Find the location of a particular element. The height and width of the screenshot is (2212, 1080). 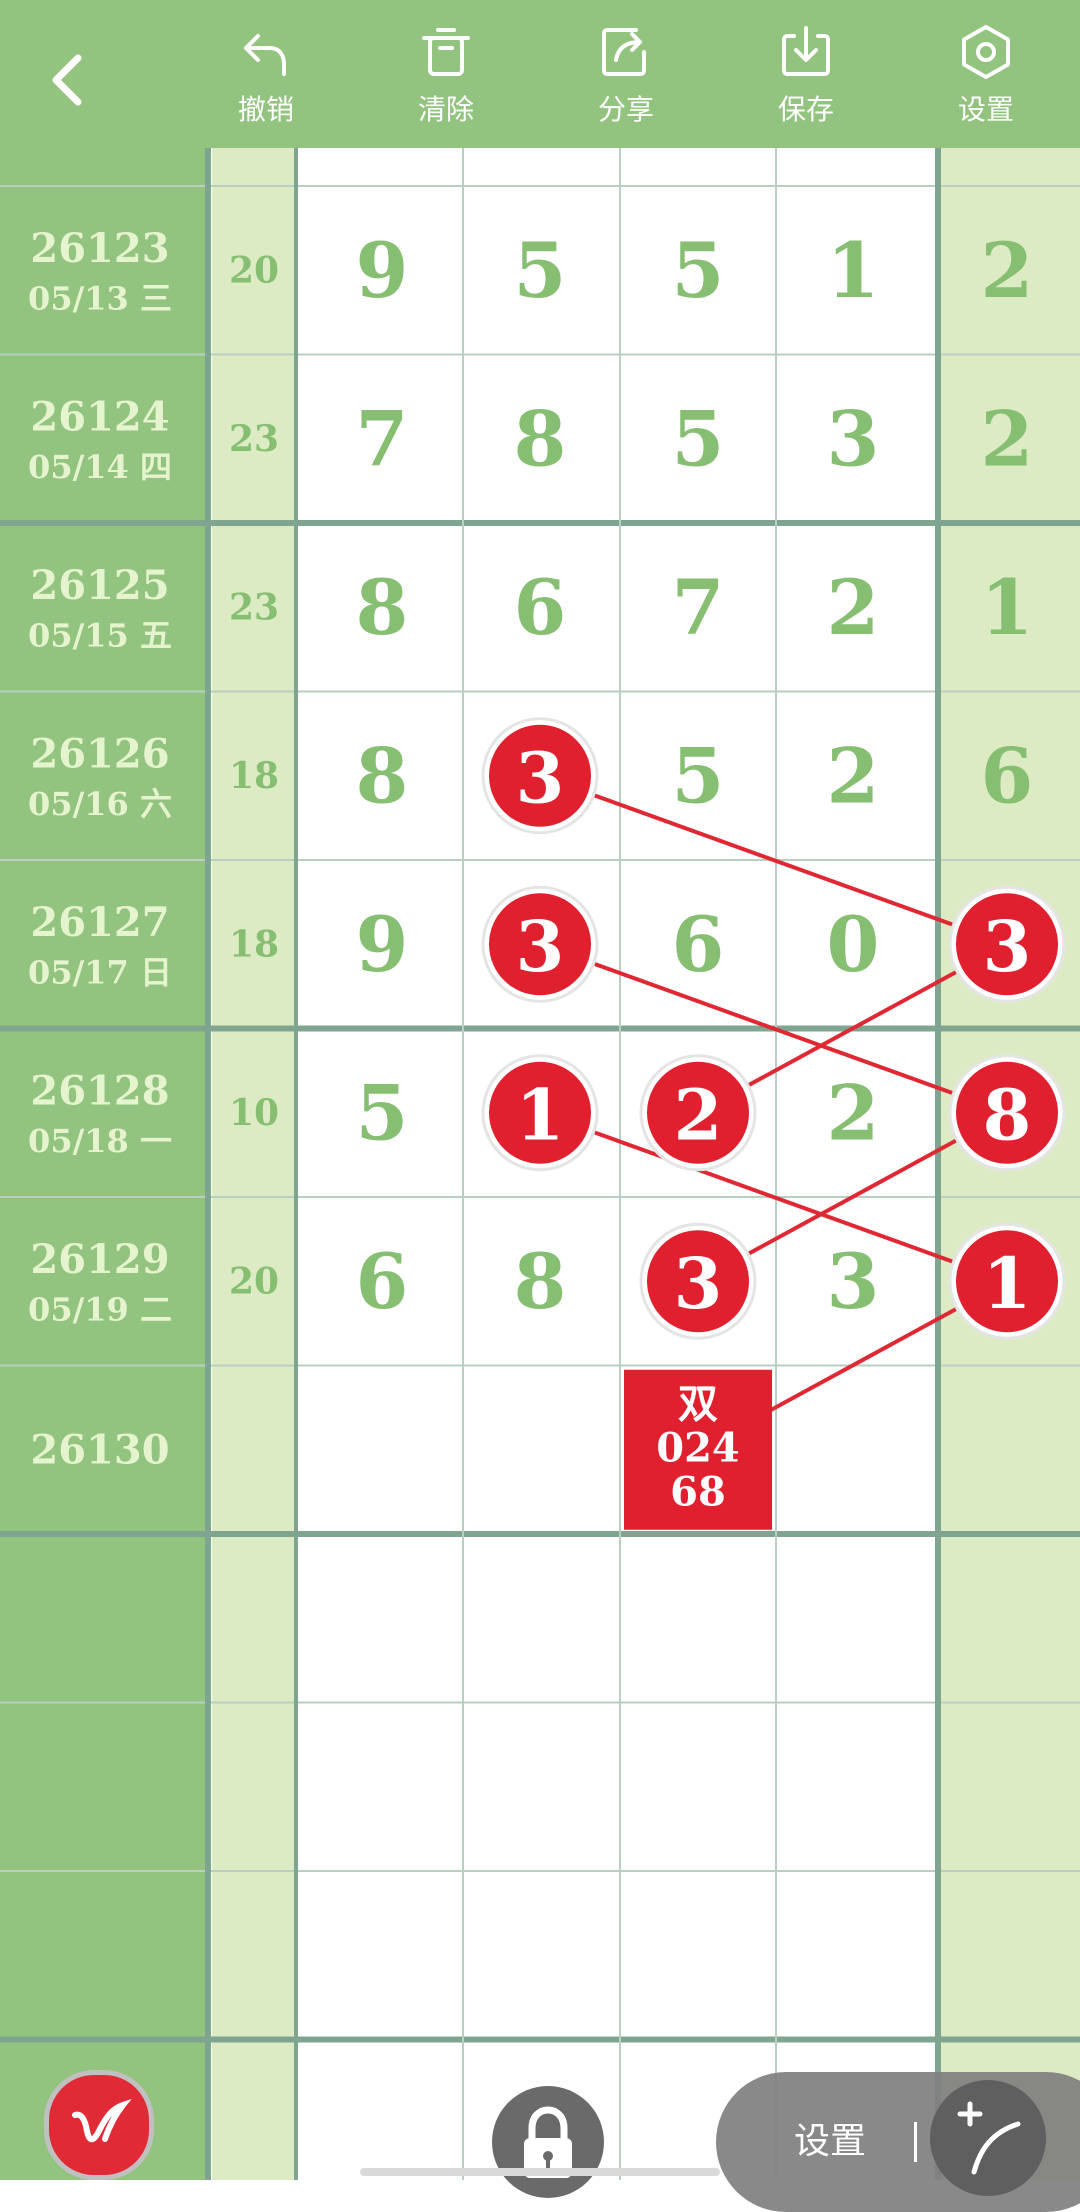

ball-number: 2 is located at coordinates (698, 1114).